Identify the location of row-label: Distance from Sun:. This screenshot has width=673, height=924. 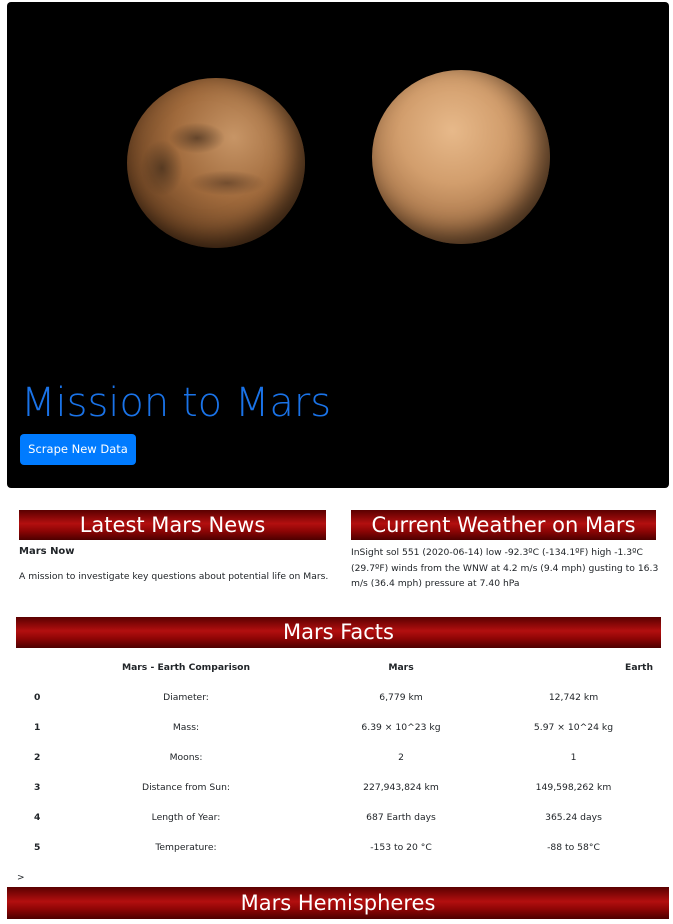
(186, 787).